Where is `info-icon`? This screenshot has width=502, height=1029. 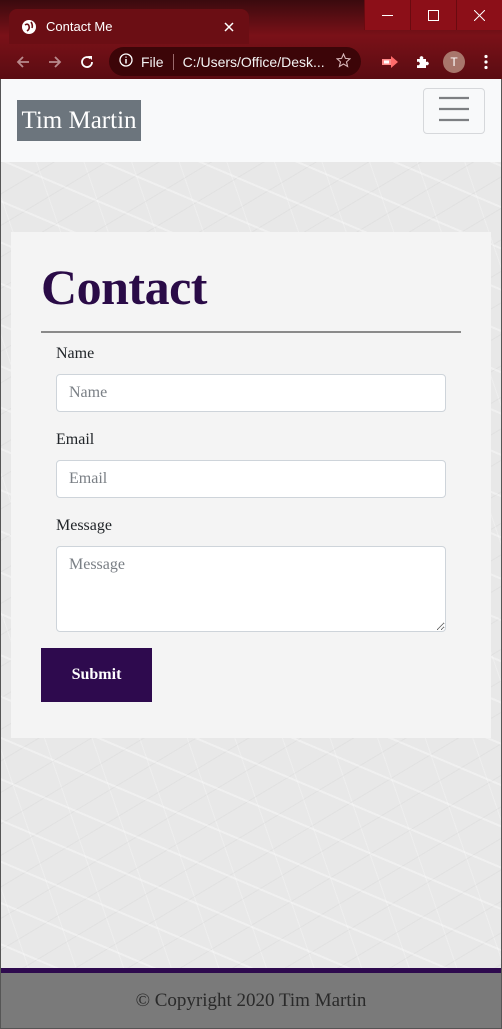
info-icon is located at coordinates (126, 61).